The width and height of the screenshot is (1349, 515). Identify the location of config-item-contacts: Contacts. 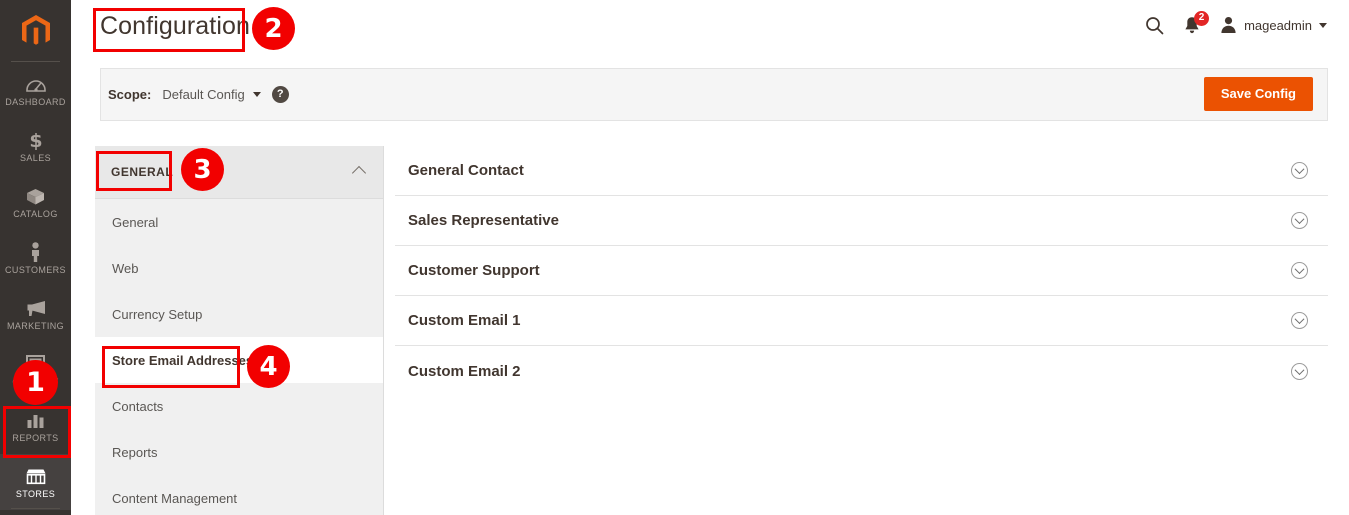
(239, 406).